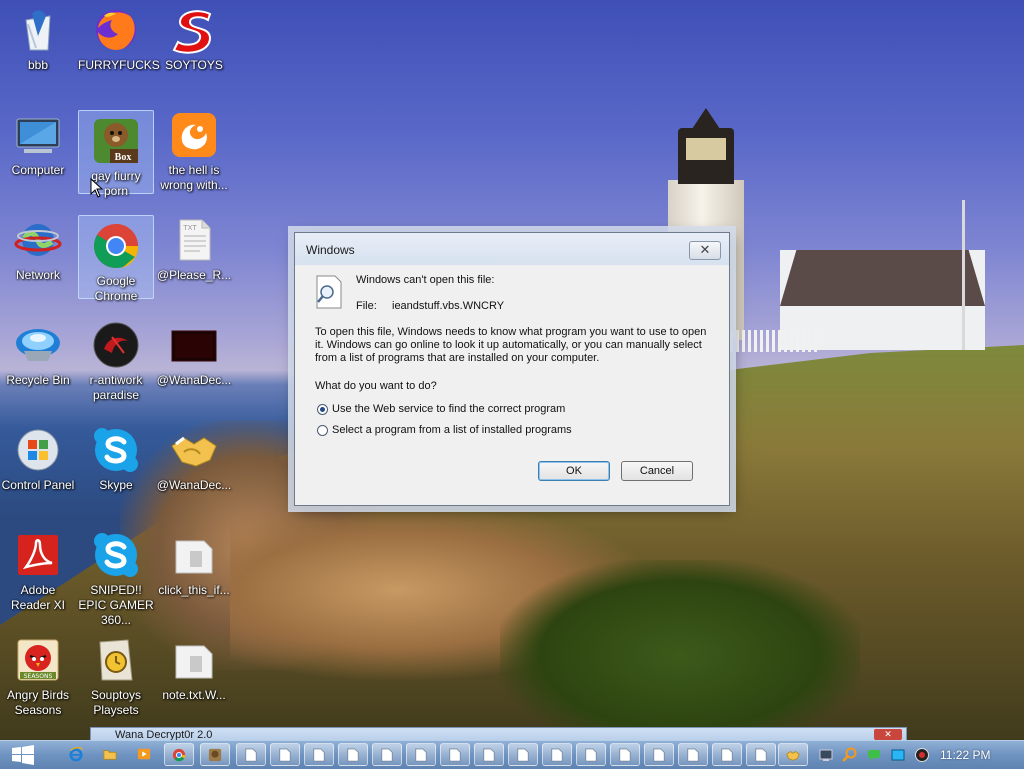 The height and width of the screenshot is (769, 1024). I want to click on box-badge: Box, so click(123, 157).